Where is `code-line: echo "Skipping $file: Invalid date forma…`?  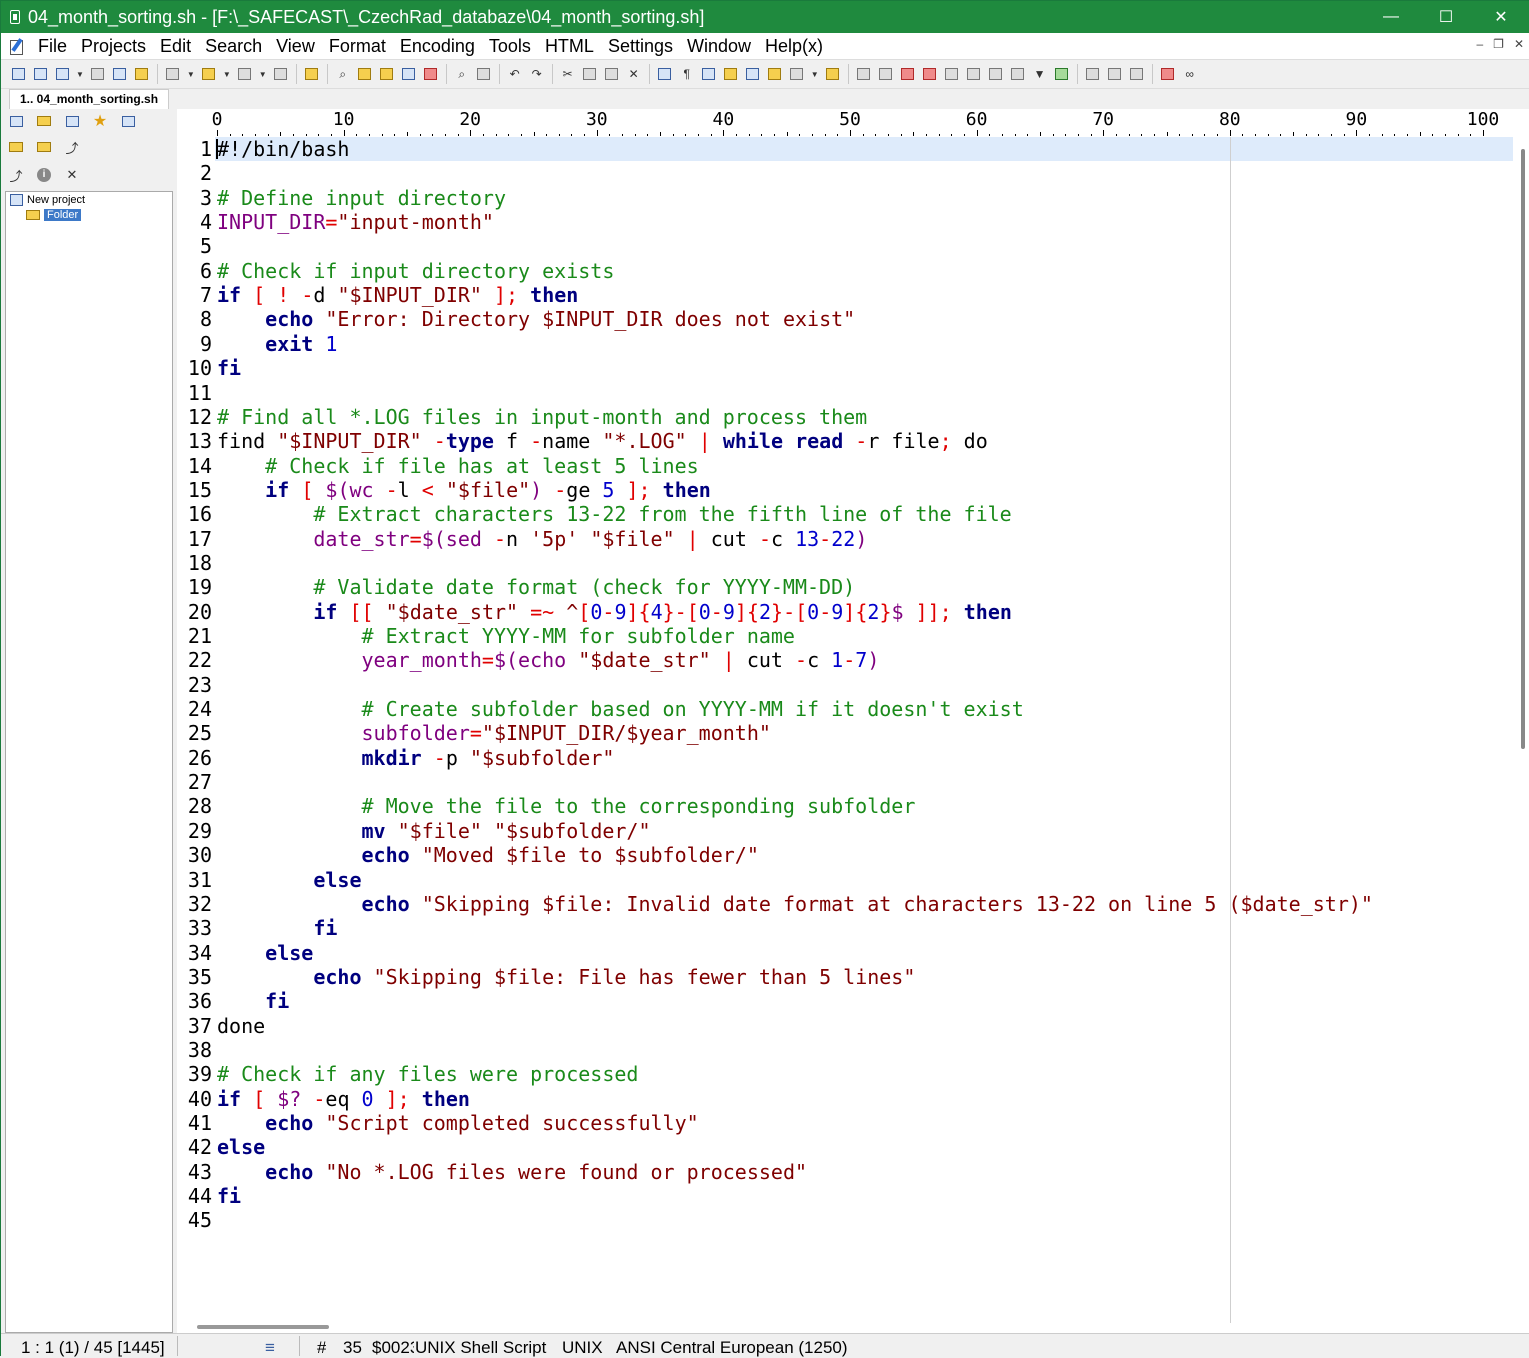
code-line: echo "Skipping $file: Invalid date forma… is located at coordinates (795, 904).